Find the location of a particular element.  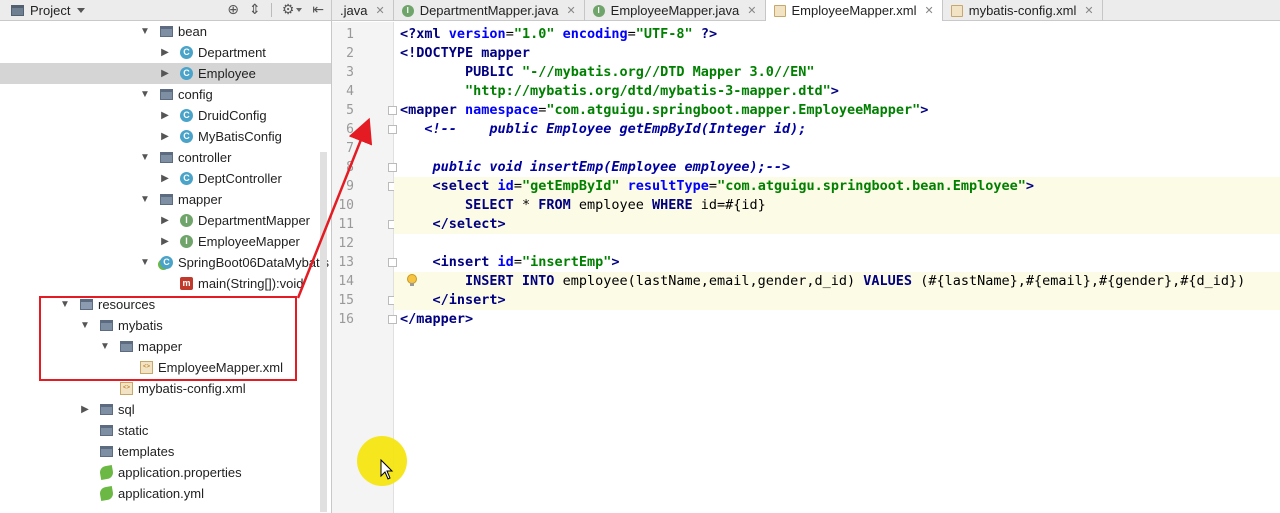

code-token: SELECT is located at coordinates (489, 205).